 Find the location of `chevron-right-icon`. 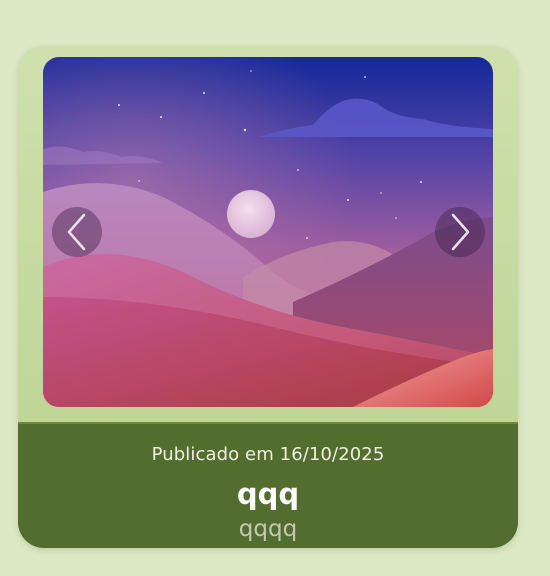

chevron-right-icon is located at coordinates (460, 232).